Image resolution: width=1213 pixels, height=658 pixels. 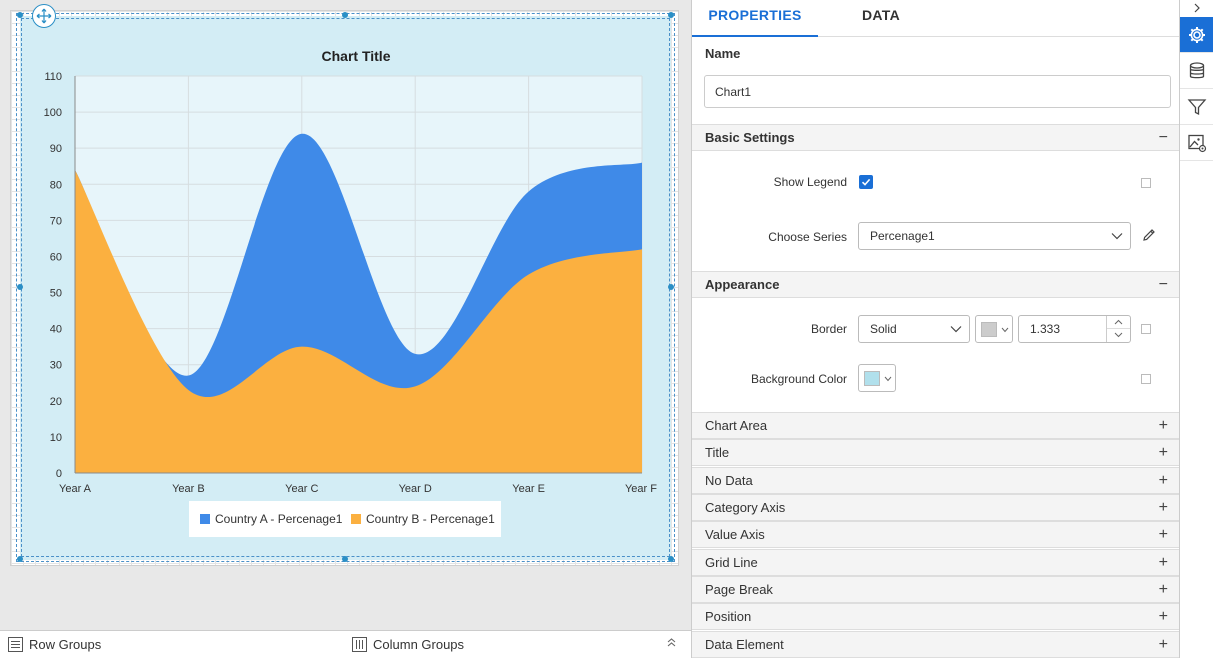 What do you see at coordinates (345, 15) in the screenshot?
I see `resize-handle-top` at bounding box center [345, 15].